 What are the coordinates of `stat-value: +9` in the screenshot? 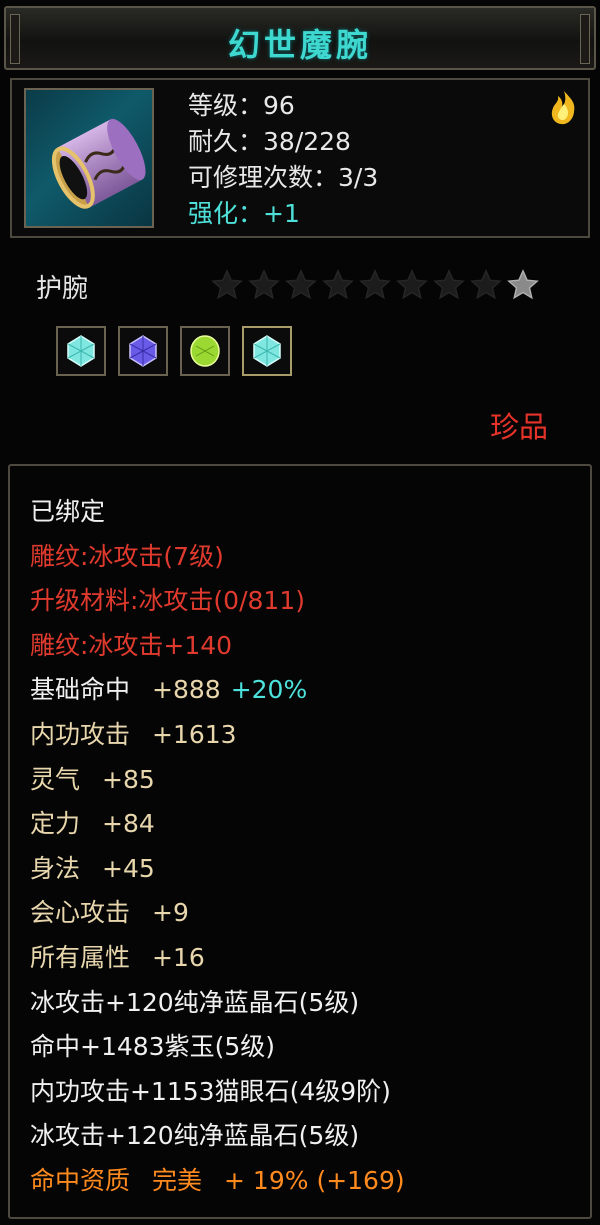 It's located at (170, 913).